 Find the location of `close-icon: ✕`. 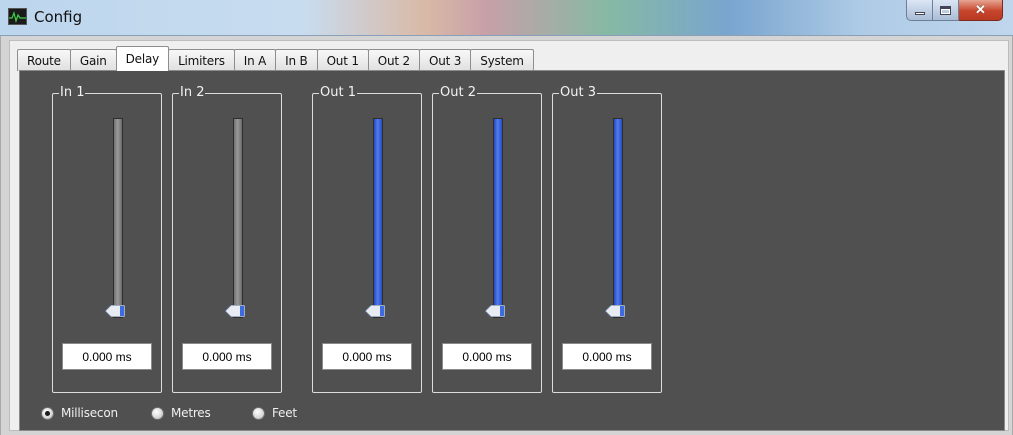

close-icon: ✕ is located at coordinates (980, 9).